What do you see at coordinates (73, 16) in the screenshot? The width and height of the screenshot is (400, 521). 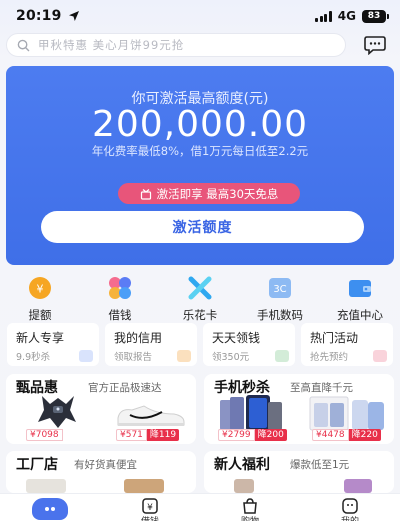 I see `location-arrow-icon` at bounding box center [73, 16].